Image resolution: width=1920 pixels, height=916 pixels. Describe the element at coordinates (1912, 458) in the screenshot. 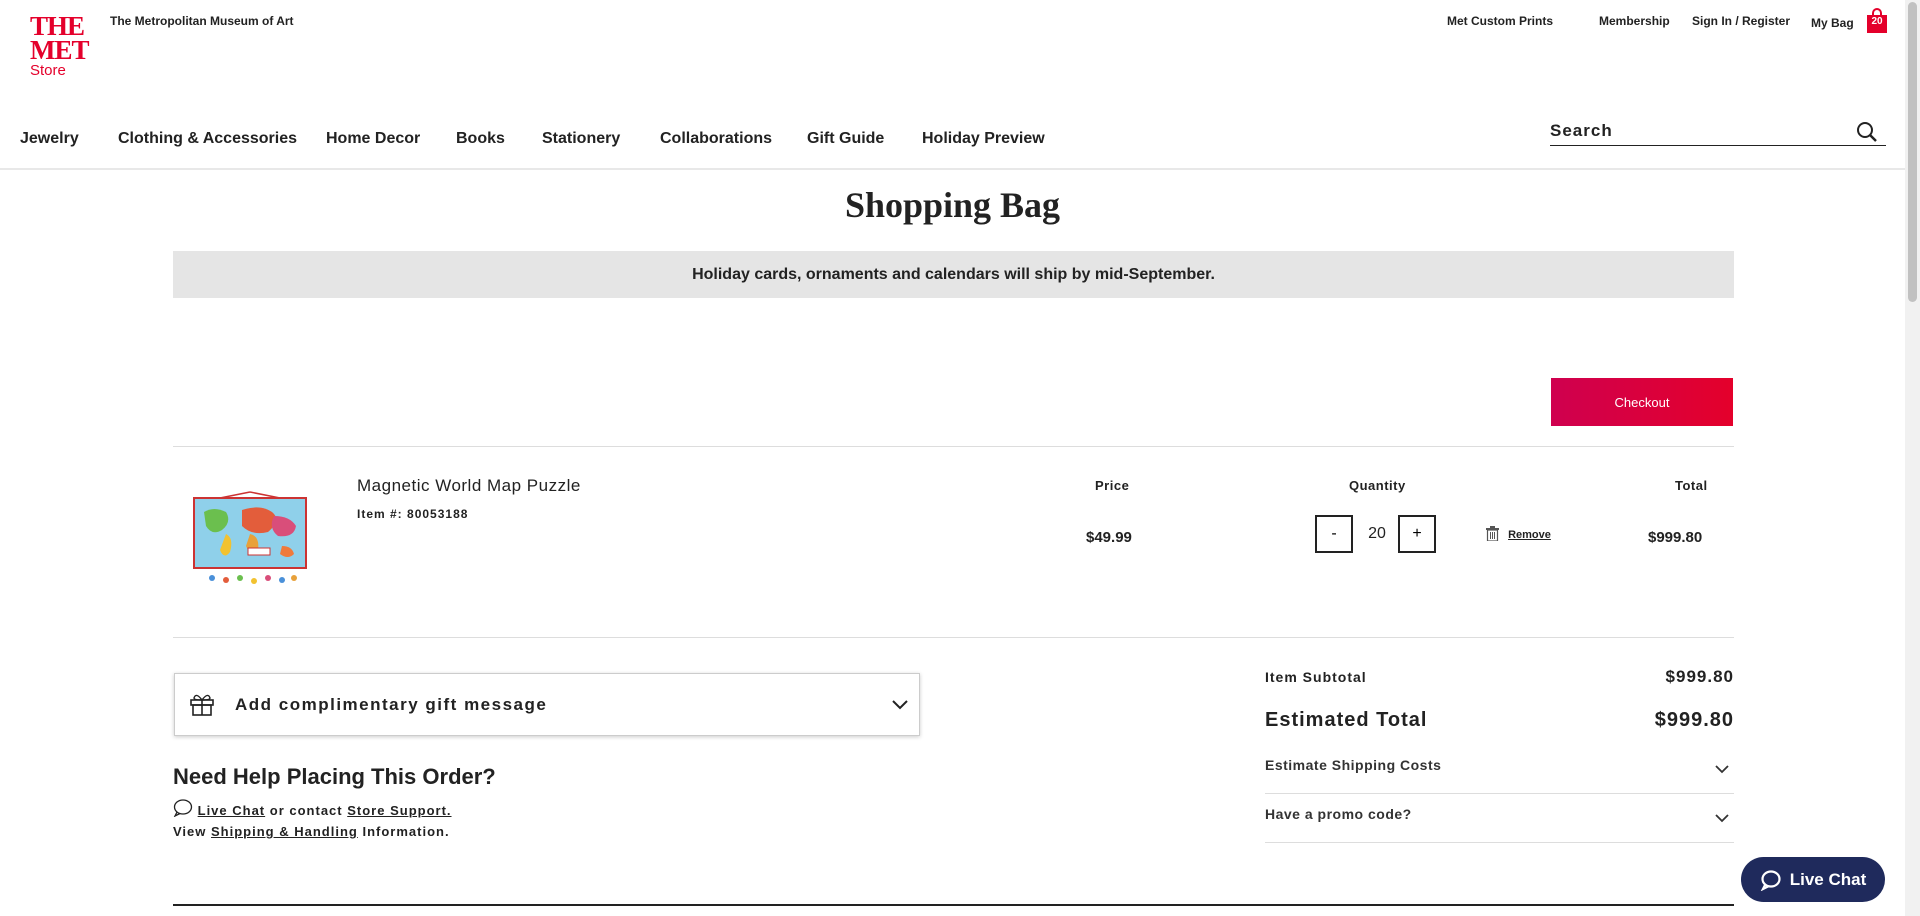

I see `page-scrollbar` at that location.